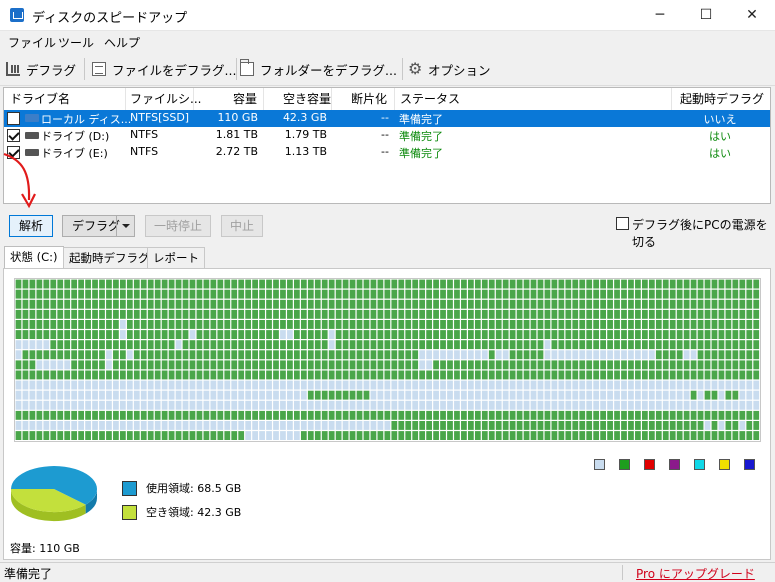 The width and height of the screenshot is (775, 582). What do you see at coordinates (430, 99) in the screenshot?
I see `col-header-status: ステータス` at bounding box center [430, 99].